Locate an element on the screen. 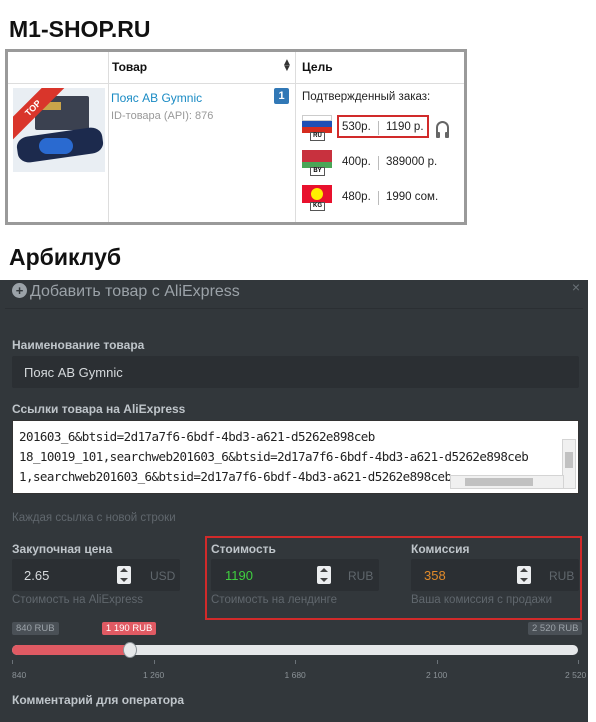  slider-fill is located at coordinates (71, 650).